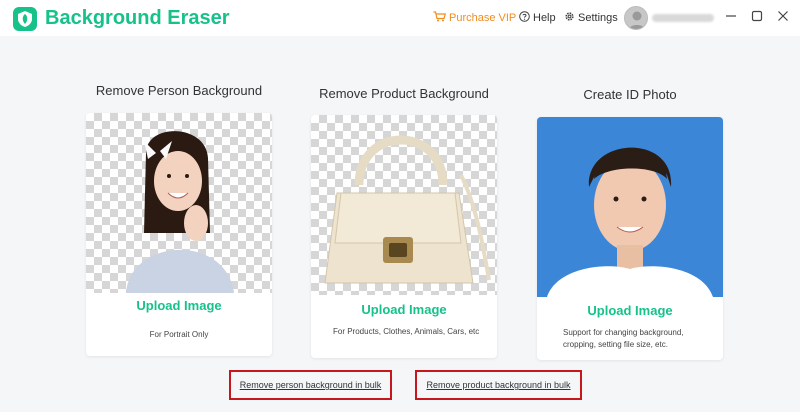 The image size is (800, 412). Describe the element at coordinates (598, 18) in the screenshot. I see `settings-label: Settings` at that location.